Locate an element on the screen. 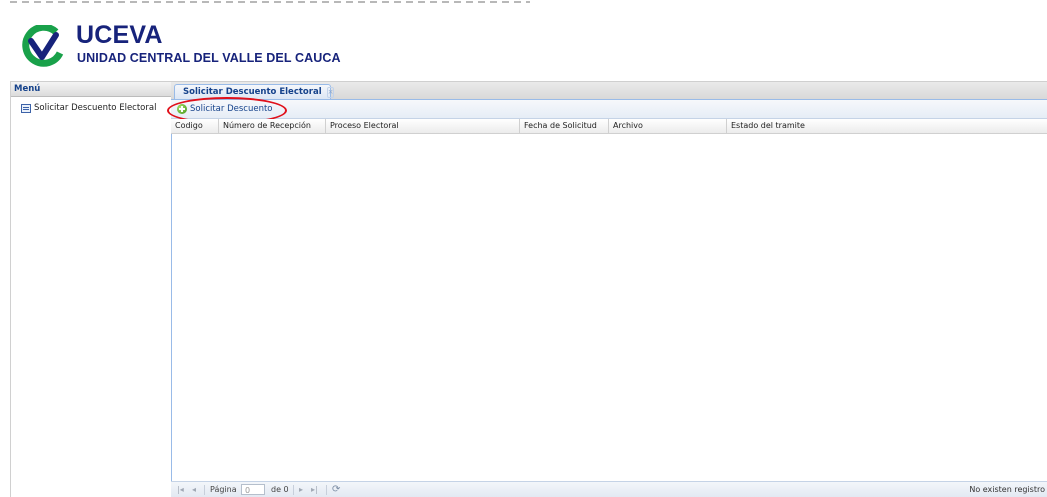  menu-item-solicitar-descuento-electoral: Solicitar Descuento Electoral is located at coordinates (96, 108).